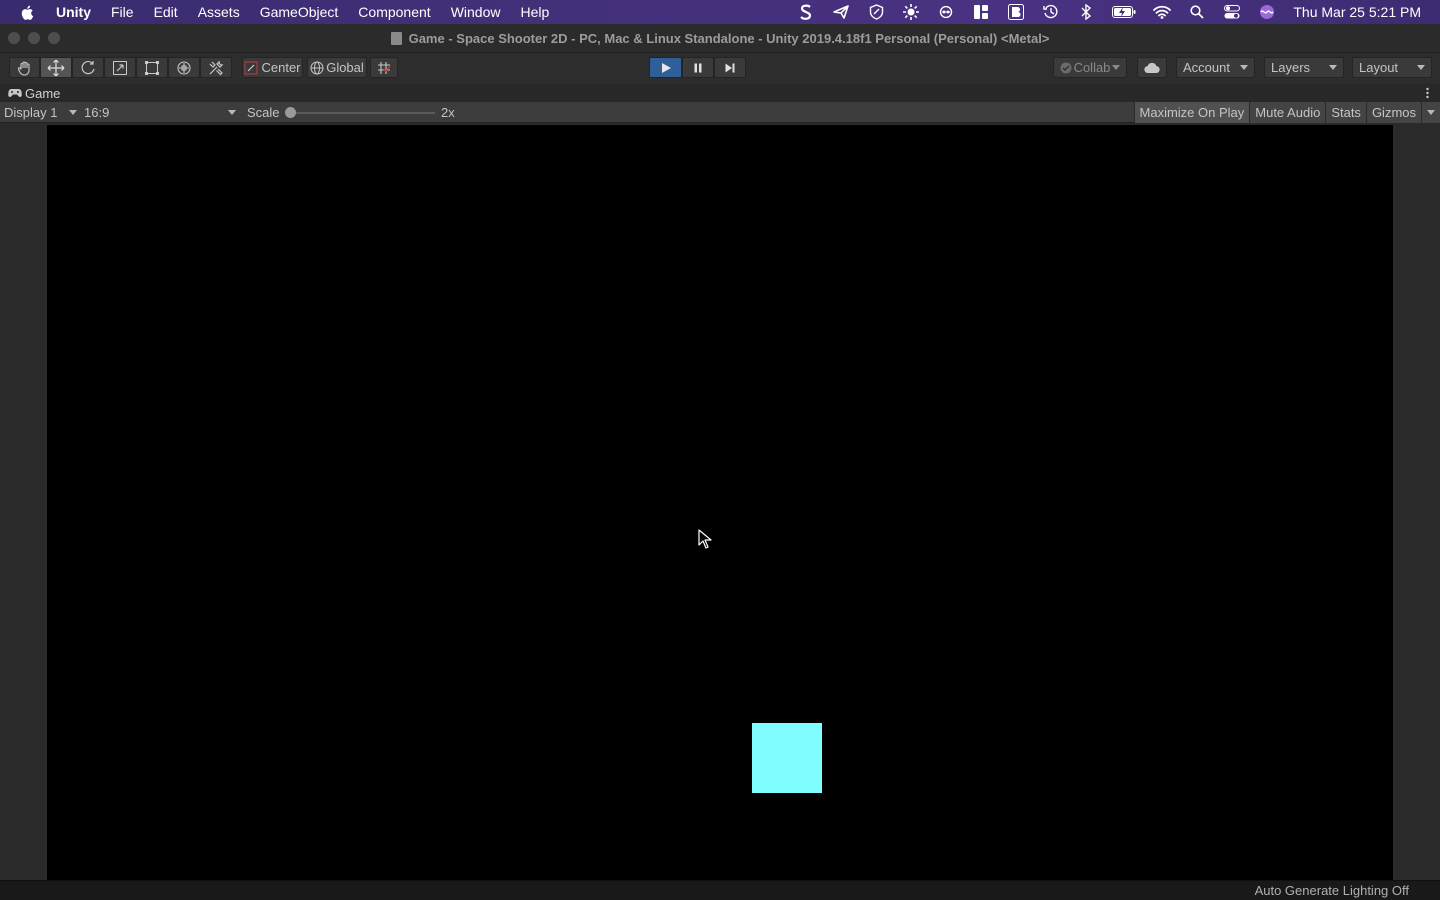  I want to click on hand-icon, so click(23, 68).